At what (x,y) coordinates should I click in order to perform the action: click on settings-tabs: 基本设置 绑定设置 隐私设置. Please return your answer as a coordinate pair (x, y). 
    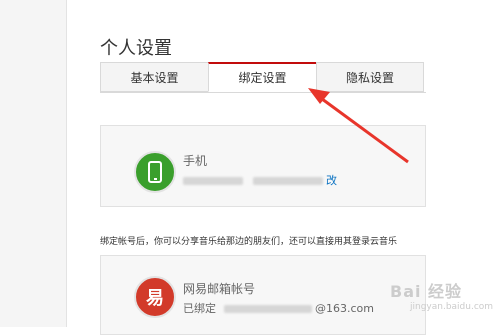
    Looking at the image, I should click on (263, 77).